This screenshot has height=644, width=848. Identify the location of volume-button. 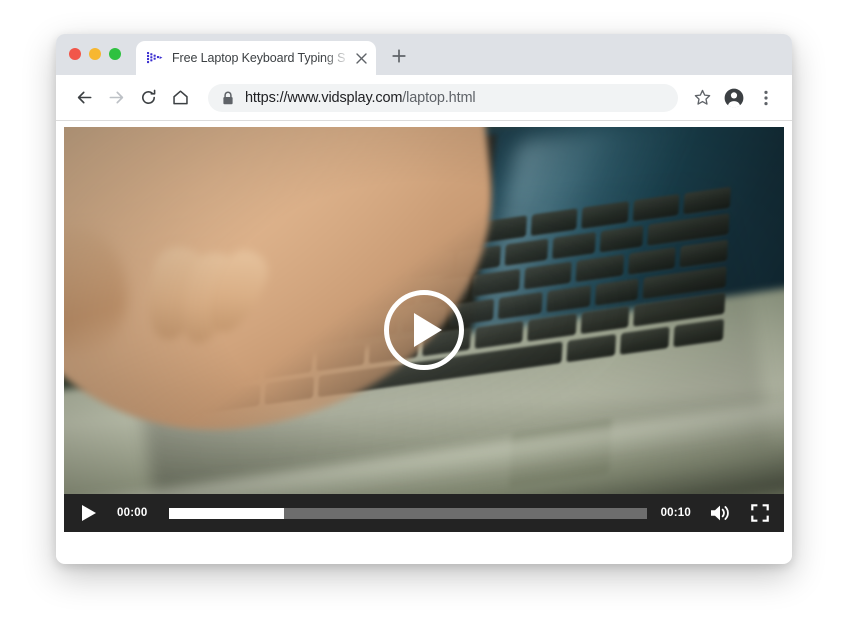
(721, 513).